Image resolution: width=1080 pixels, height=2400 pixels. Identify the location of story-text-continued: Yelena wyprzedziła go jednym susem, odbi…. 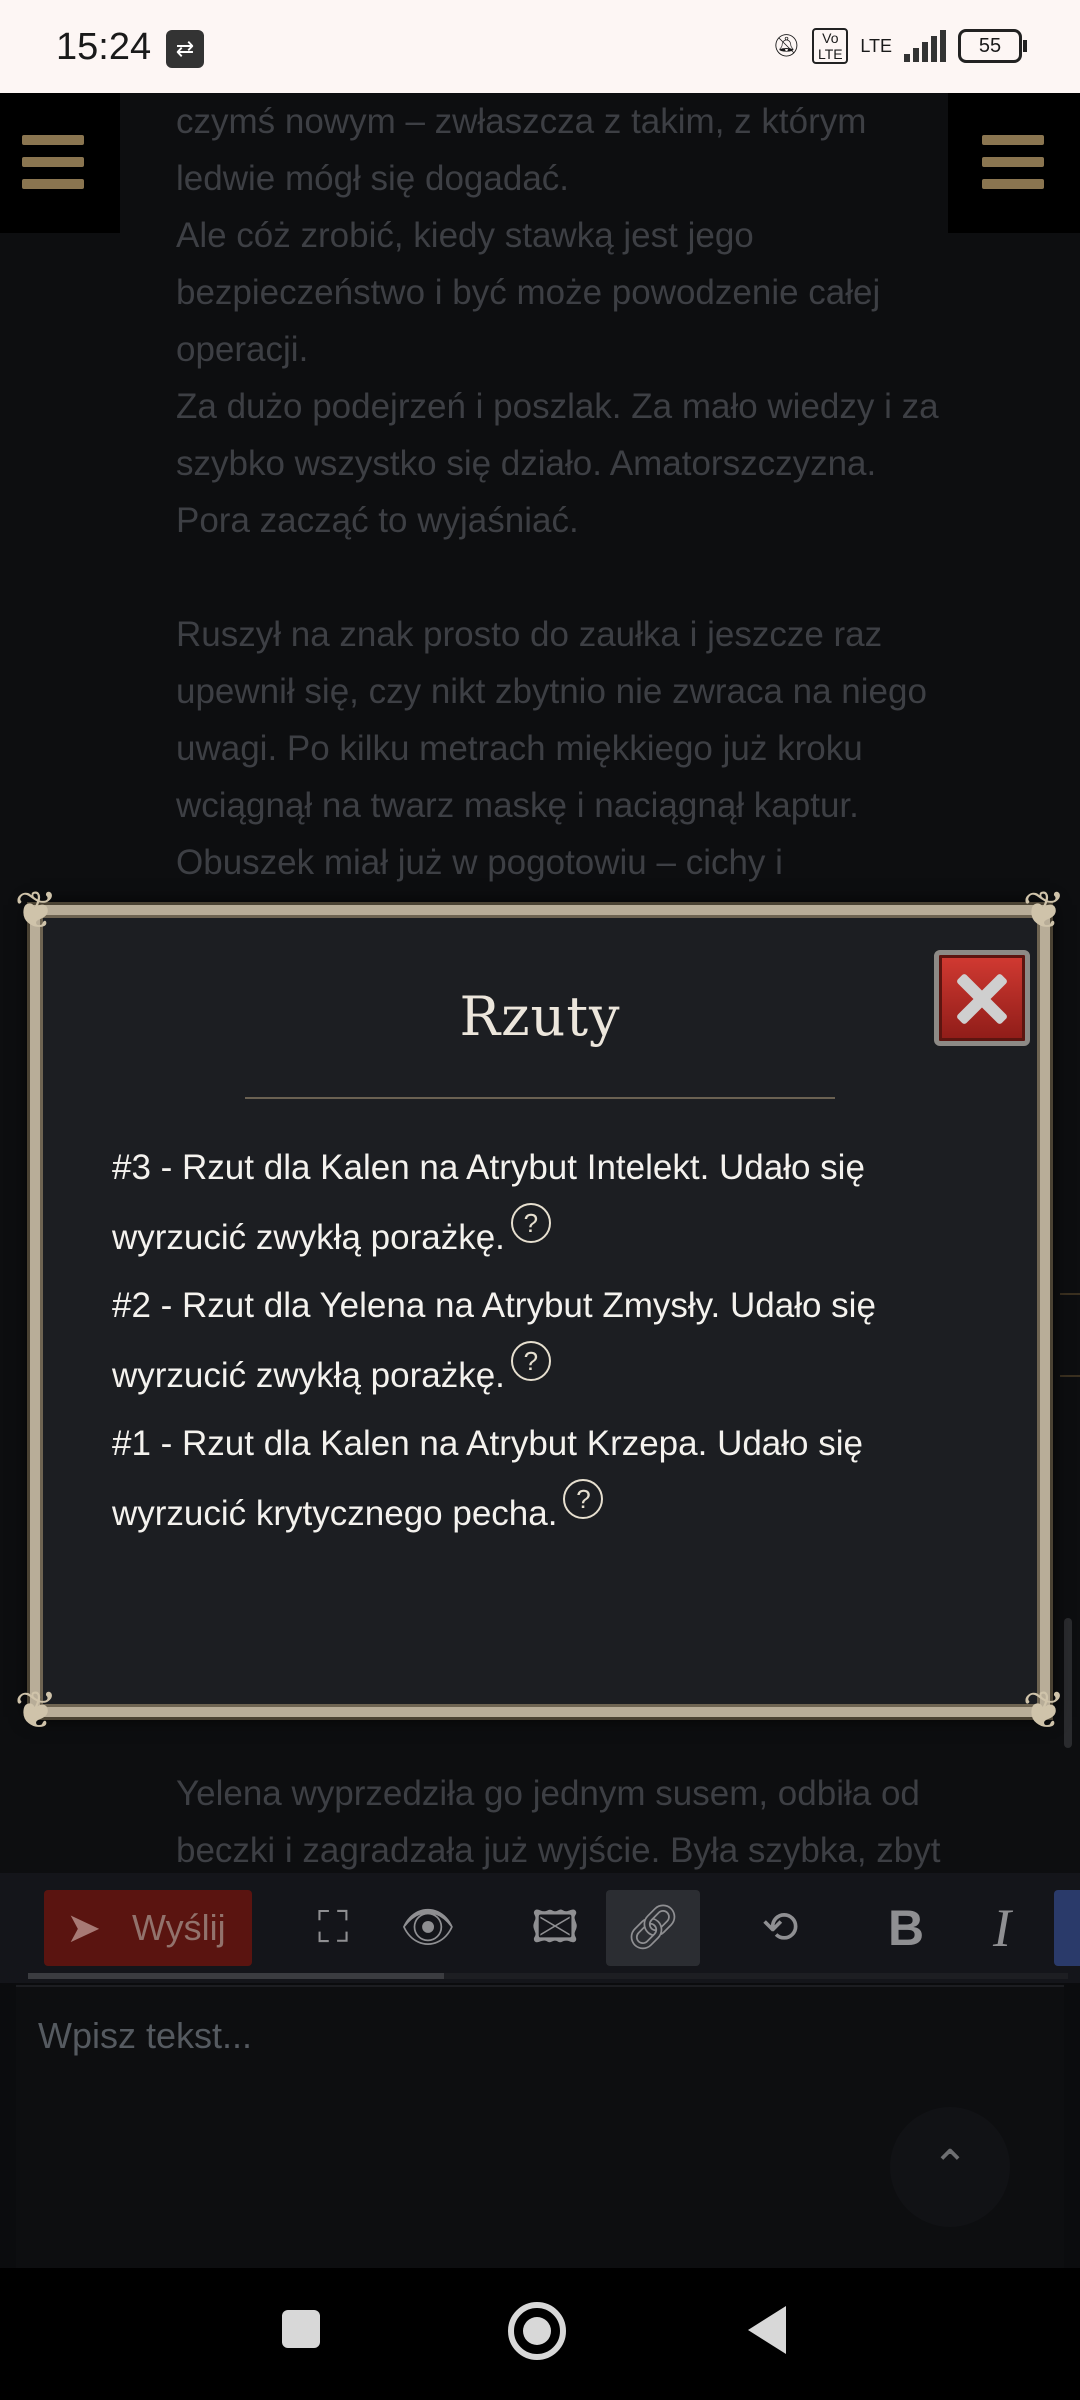
(596, 1822).